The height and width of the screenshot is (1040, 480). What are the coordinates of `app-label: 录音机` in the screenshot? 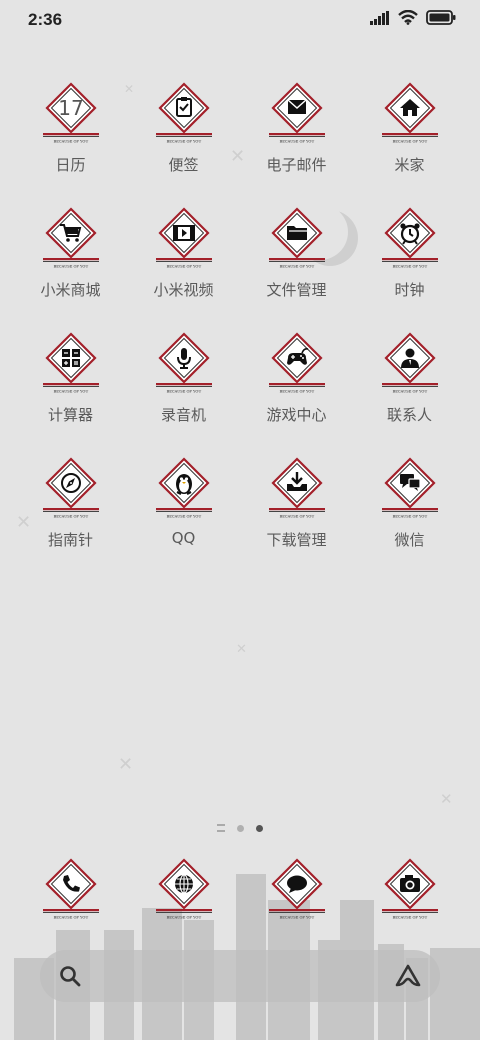 It's located at (183, 415).